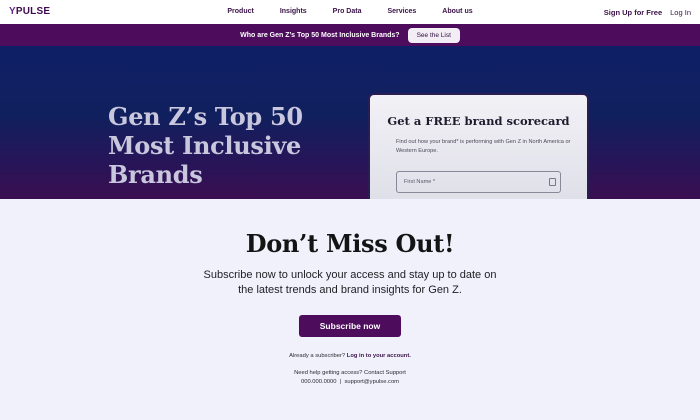 Image resolution: width=700 pixels, height=420 pixels. Describe the element at coordinates (240, 12) in the screenshot. I see `nav-link-product: Product` at that location.